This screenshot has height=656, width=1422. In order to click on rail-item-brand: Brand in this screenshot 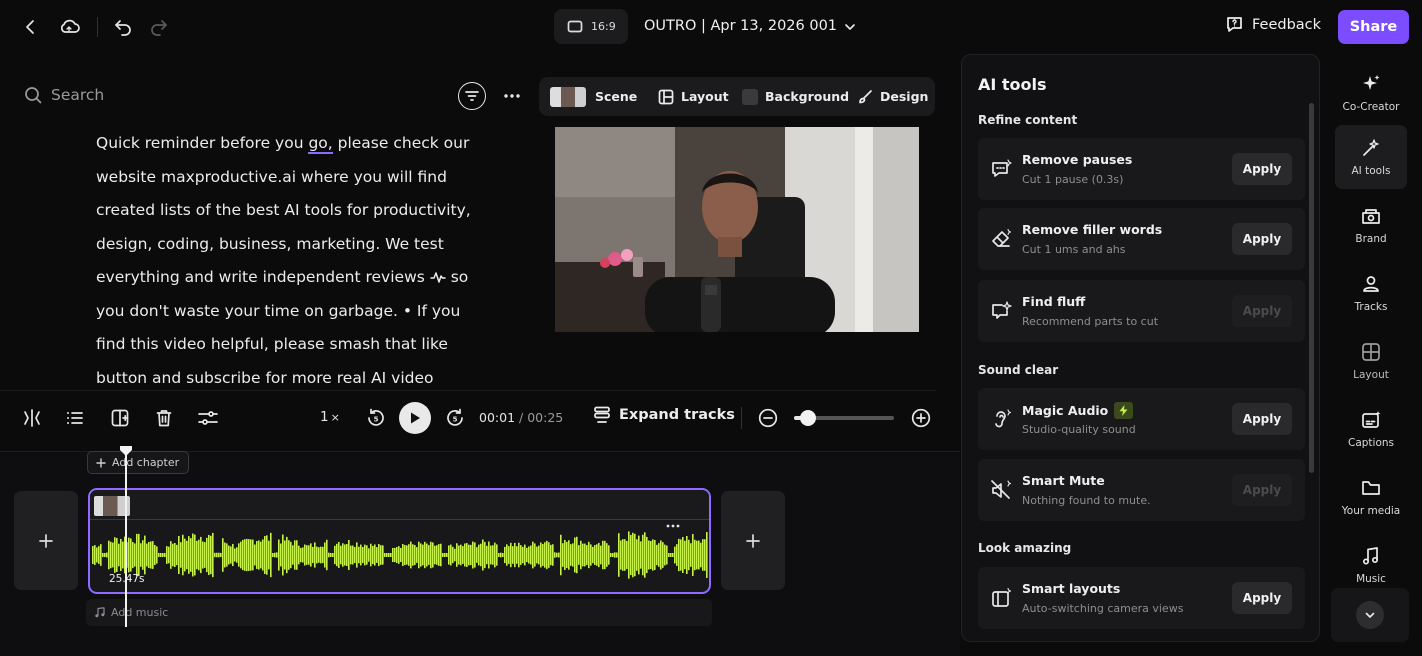, I will do `click(1371, 225)`.